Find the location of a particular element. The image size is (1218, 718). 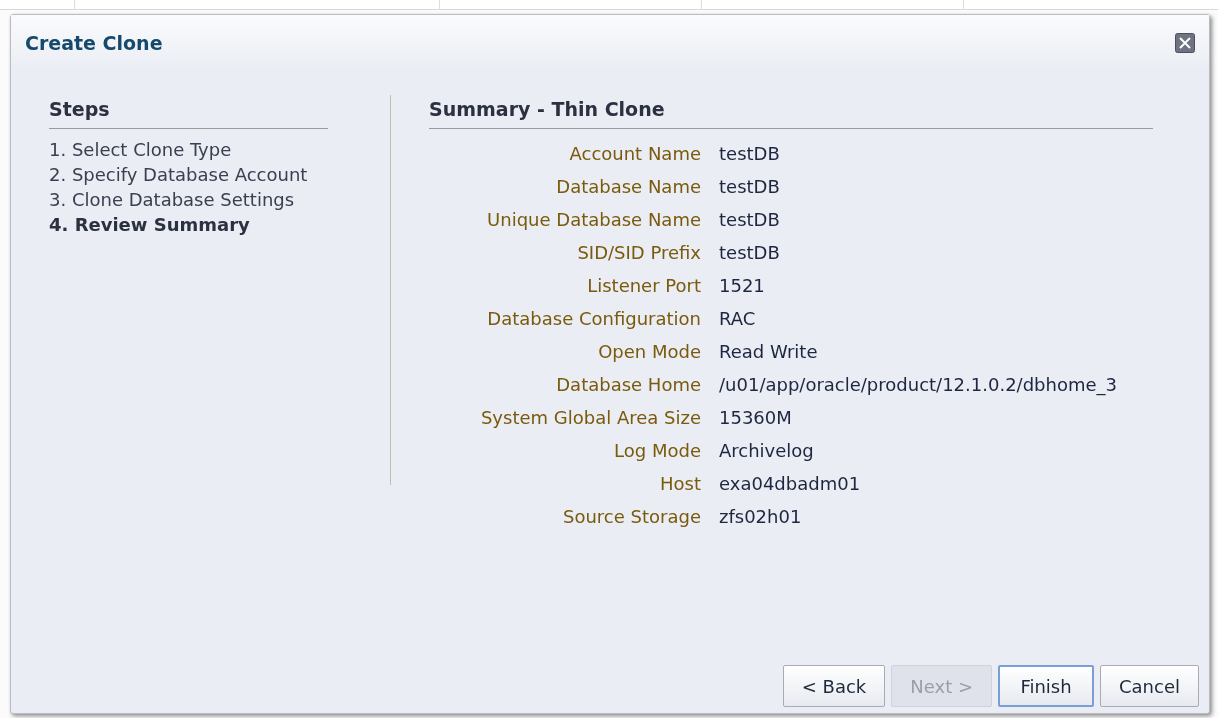

step-item: 1. Select Clone Type is located at coordinates (141, 149).